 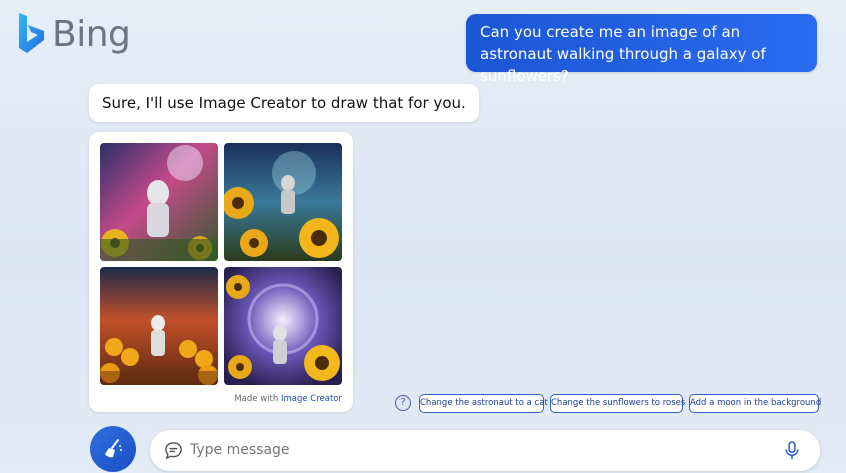 What do you see at coordinates (91, 34) in the screenshot?
I see `brand-name: Bing` at bounding box center [91, 34].